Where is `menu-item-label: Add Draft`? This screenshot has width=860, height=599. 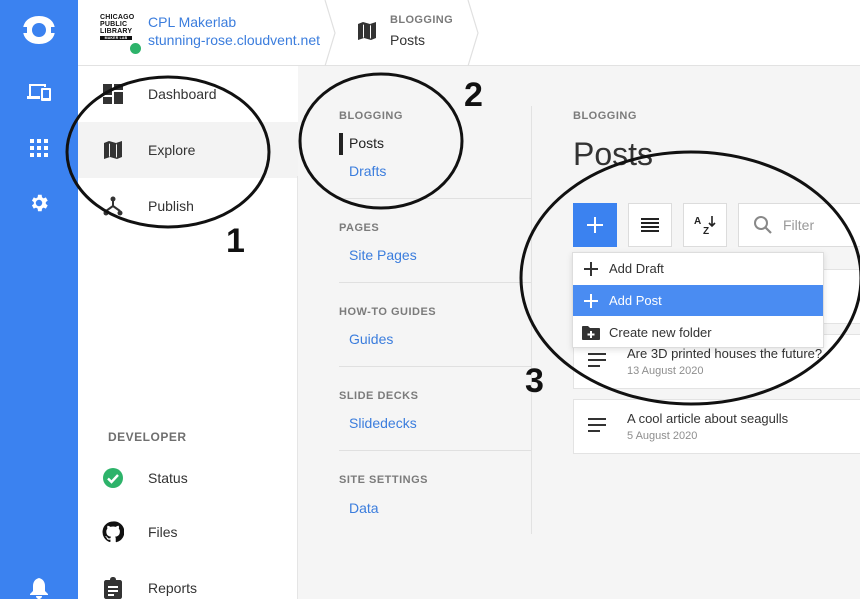
menu-item-label: Add Draft is located at coordinates (636, 268).